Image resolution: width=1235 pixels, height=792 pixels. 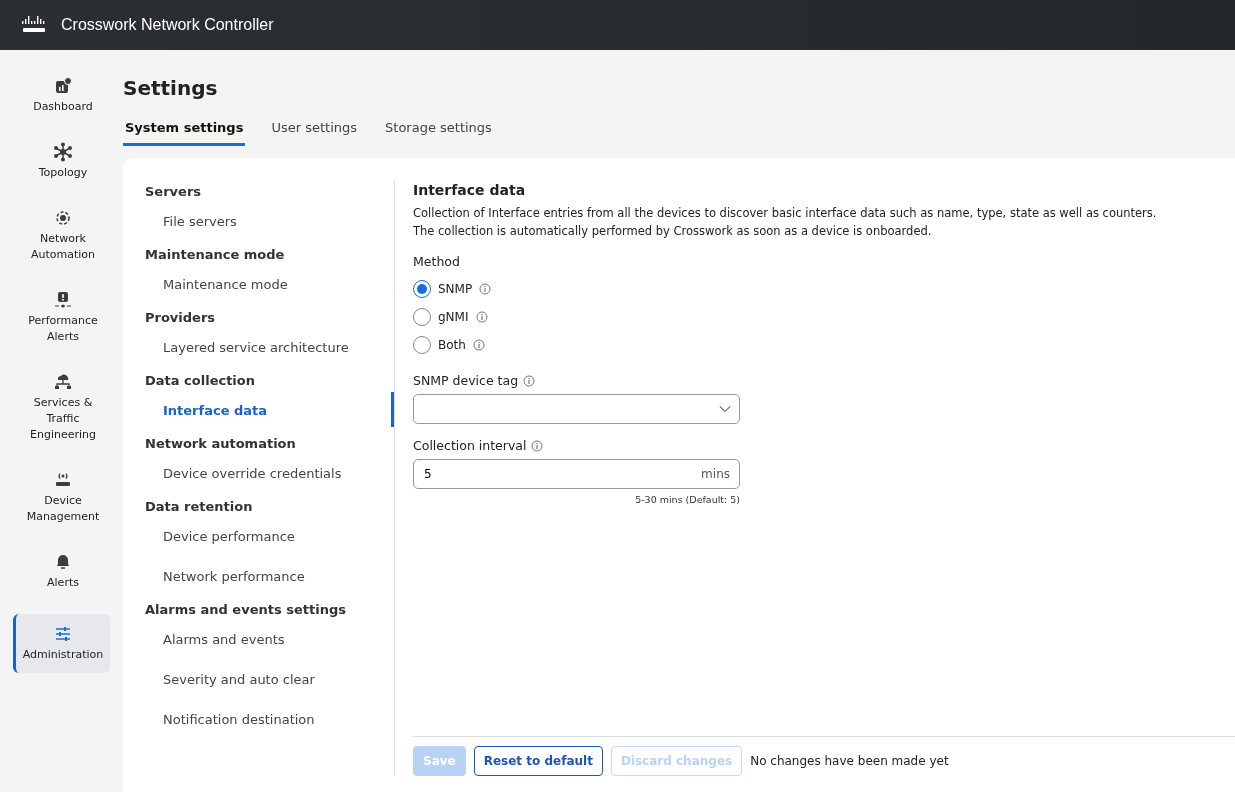 I want to click on nav-item: Administration, so click(x=61, y=643).